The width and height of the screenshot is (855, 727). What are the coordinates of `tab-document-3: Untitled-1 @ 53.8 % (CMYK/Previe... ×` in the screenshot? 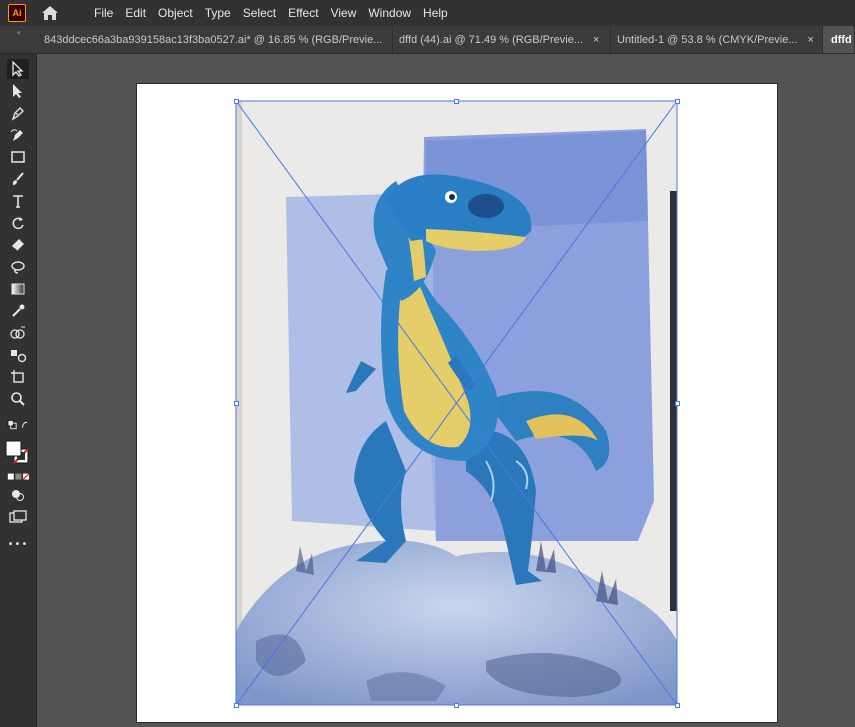 It's located at (717, 39).